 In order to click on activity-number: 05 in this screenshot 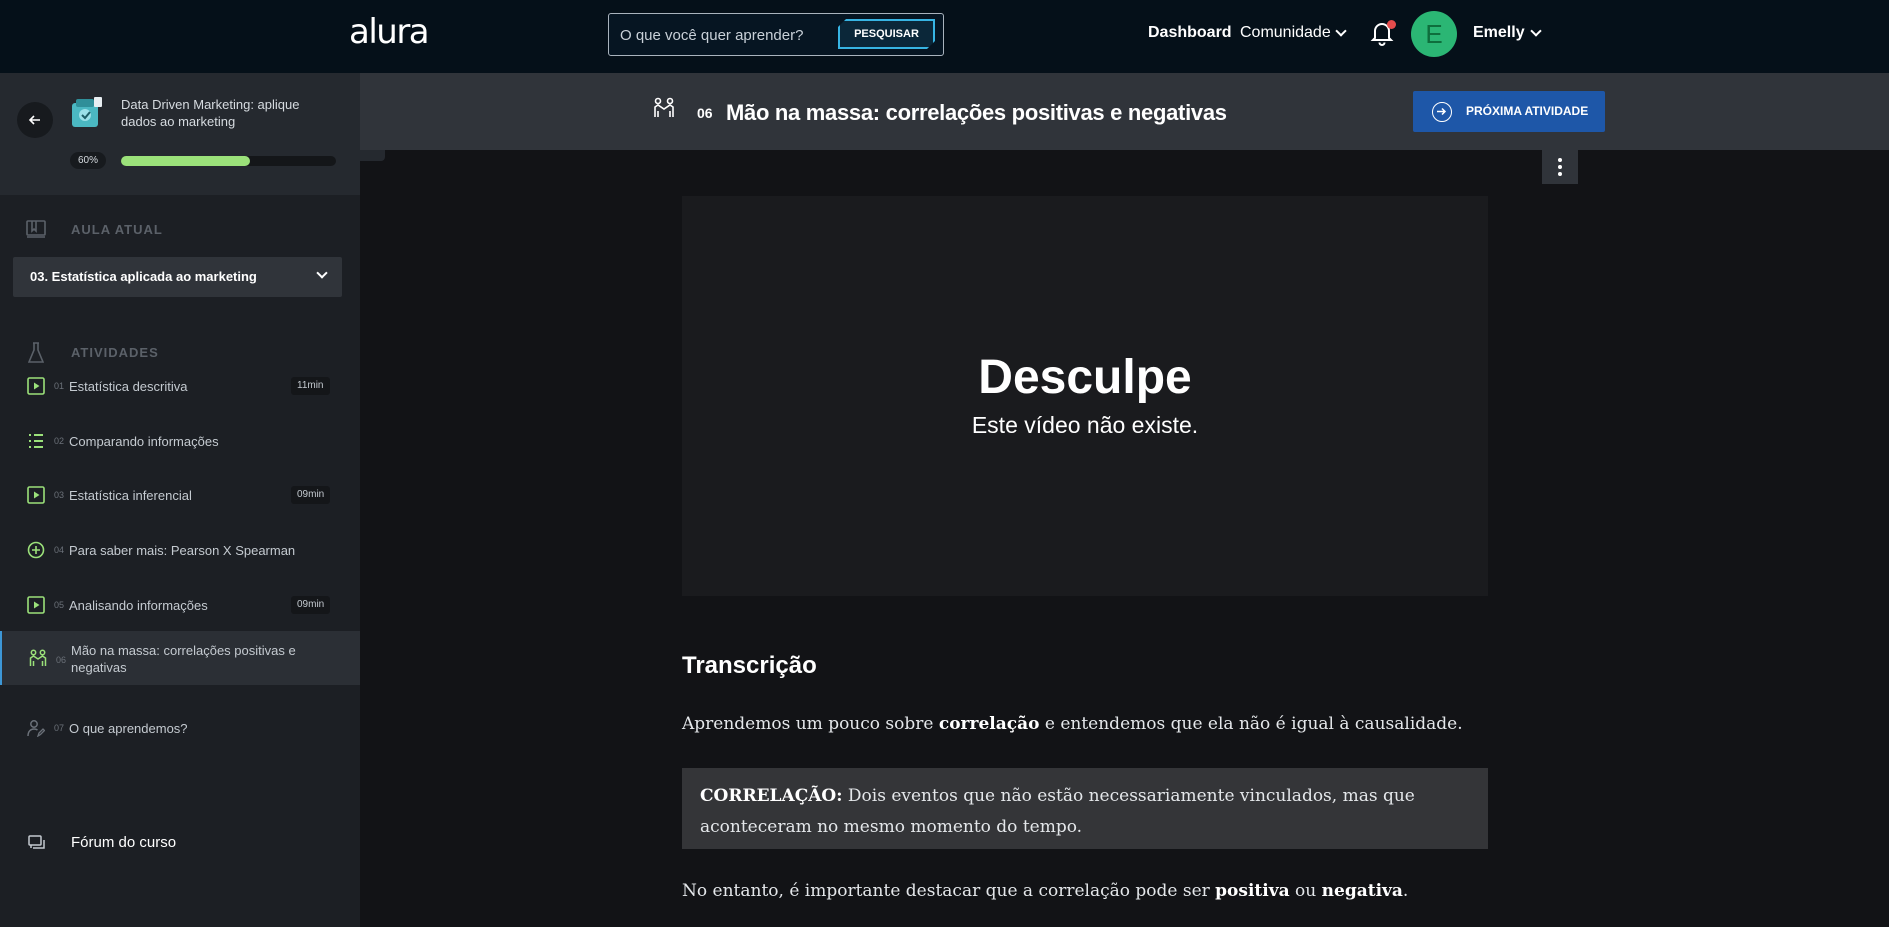, I will do `click(59, 605)`.